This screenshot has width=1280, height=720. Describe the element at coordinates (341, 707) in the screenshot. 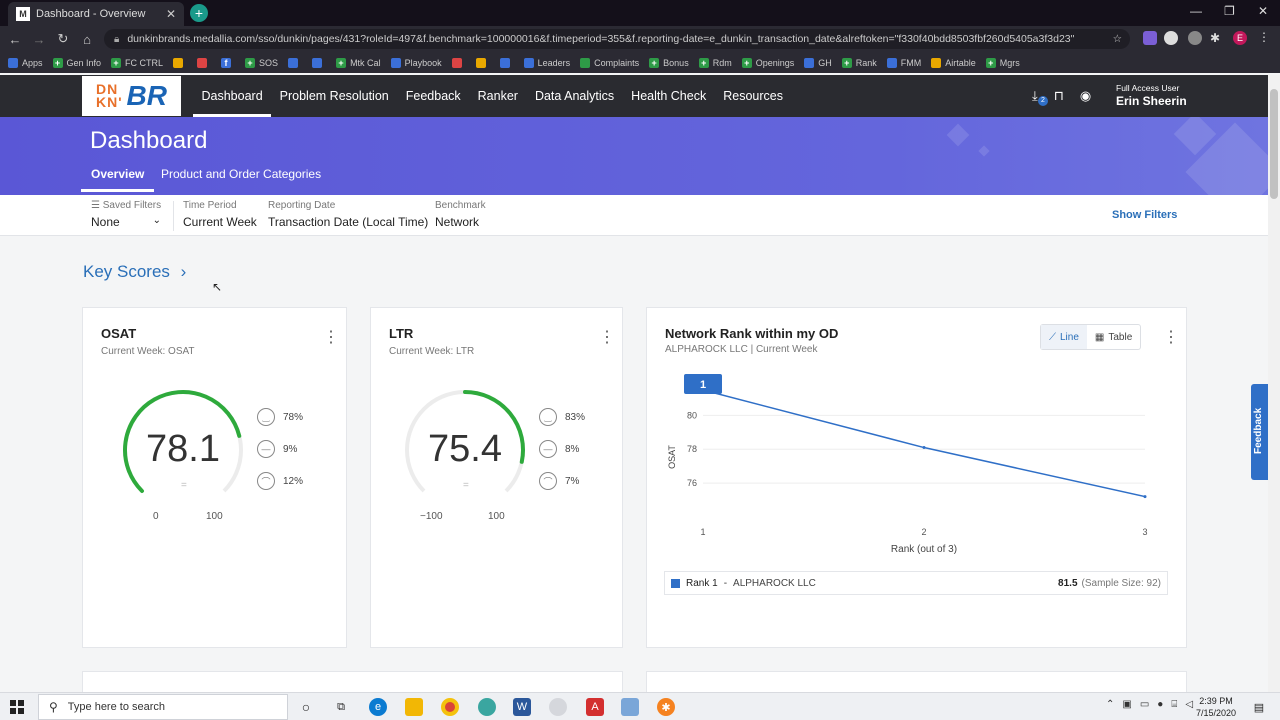

I see `task-view-icon: ⧉` at that location.